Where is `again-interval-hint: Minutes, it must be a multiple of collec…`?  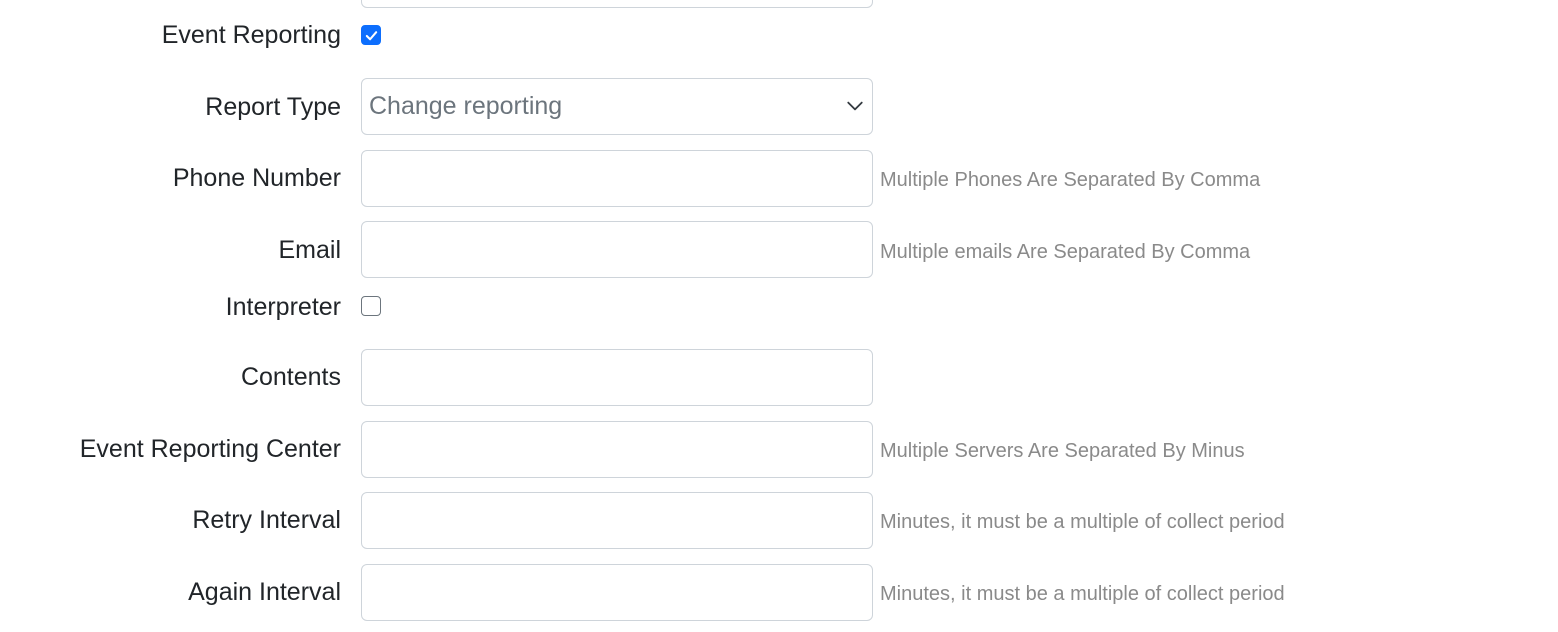
again-interval-hint: Minutes, it must be a multiple of collec… is located at coordinates (1082, 594).